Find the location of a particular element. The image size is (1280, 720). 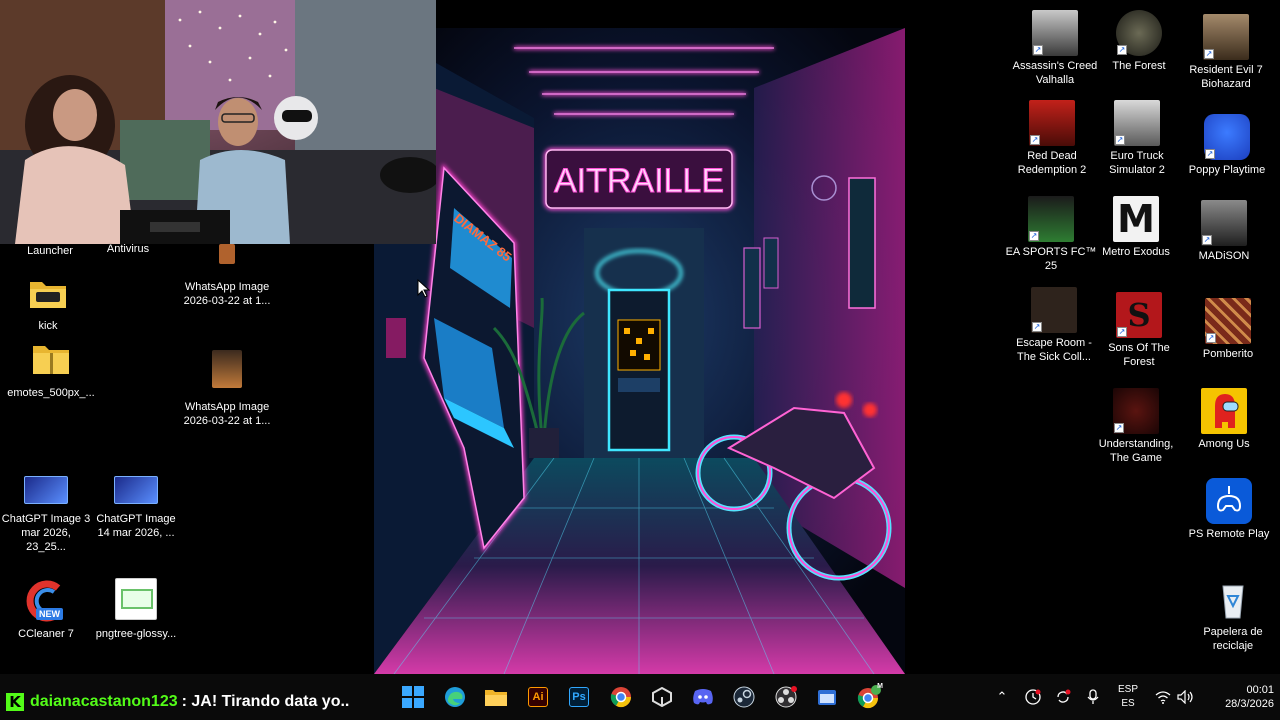

taskbar-unity-button is located at coordinates (662, 697).